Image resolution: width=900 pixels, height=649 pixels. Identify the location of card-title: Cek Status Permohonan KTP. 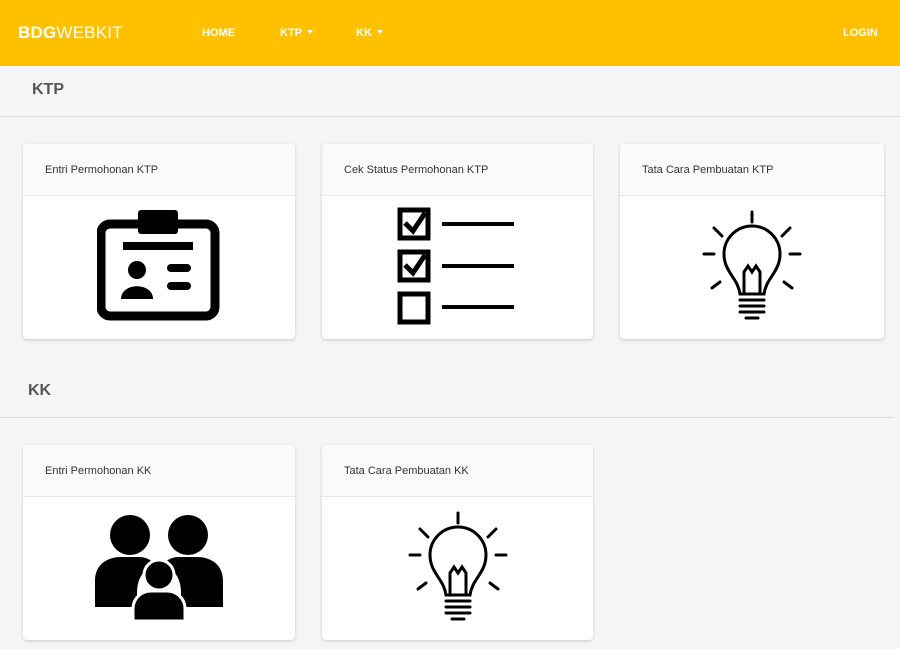
(416, 170).